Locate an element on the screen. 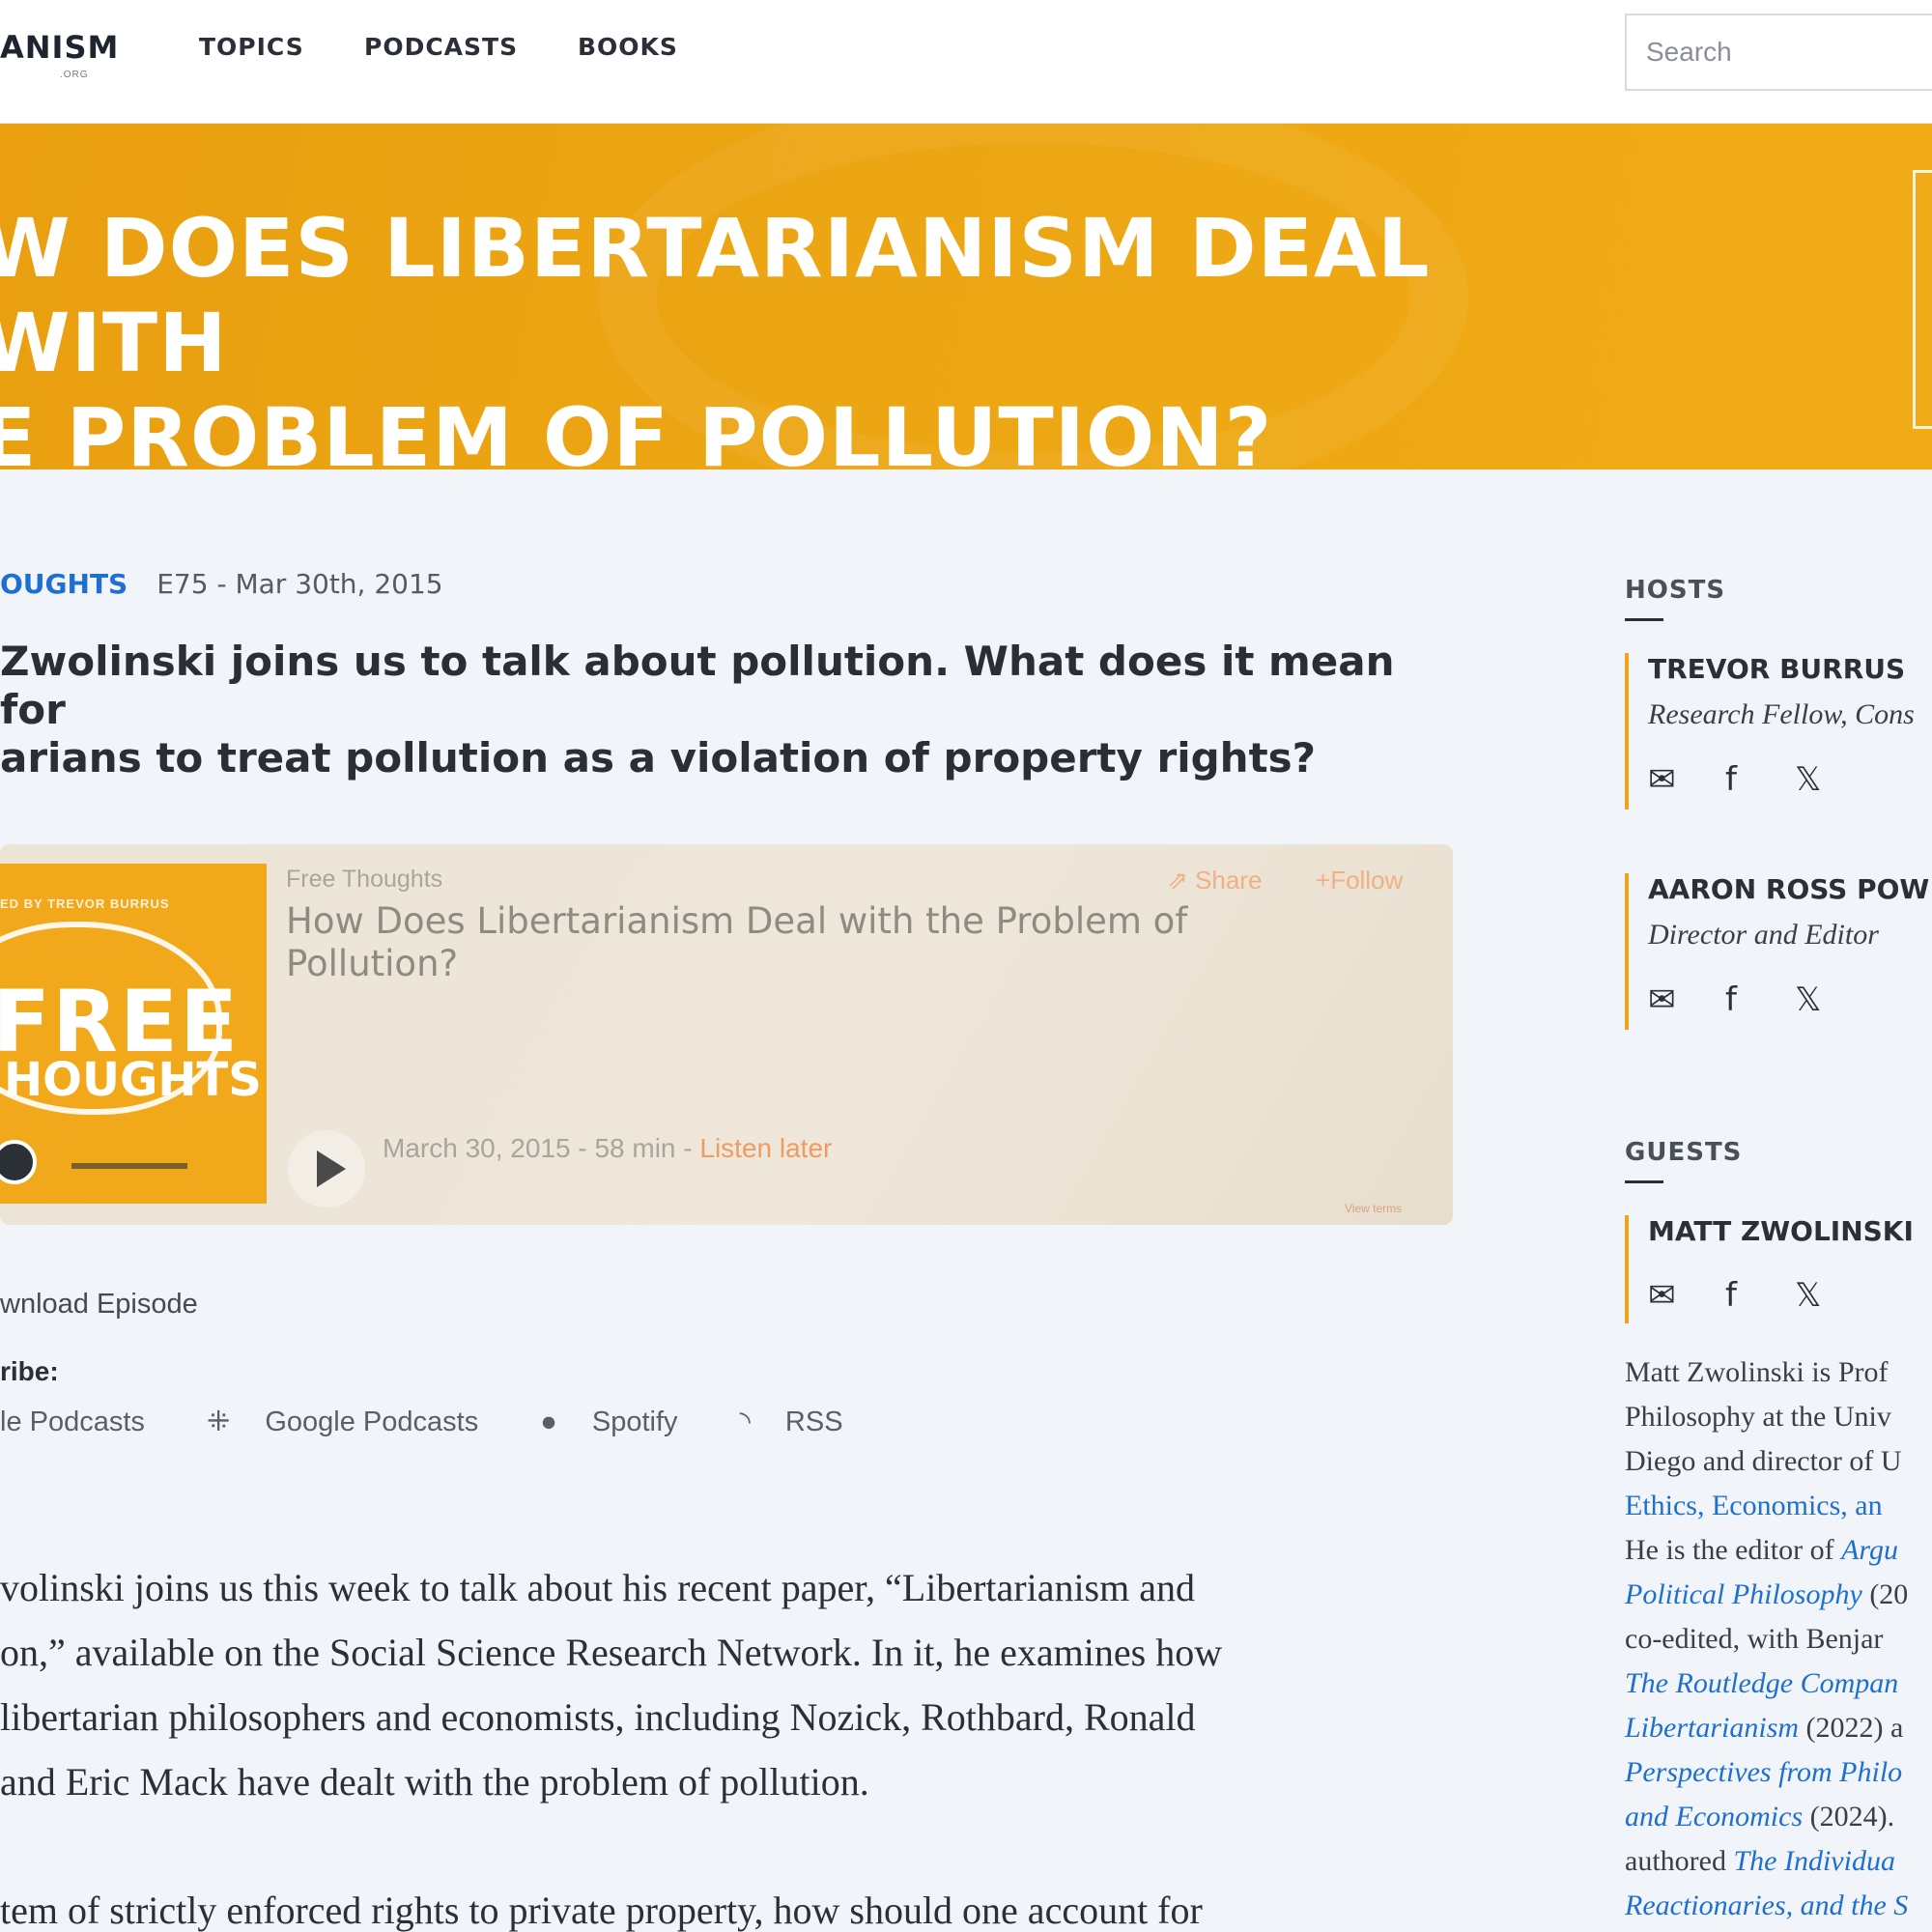  play-button is located at coordinates (326, 1169).